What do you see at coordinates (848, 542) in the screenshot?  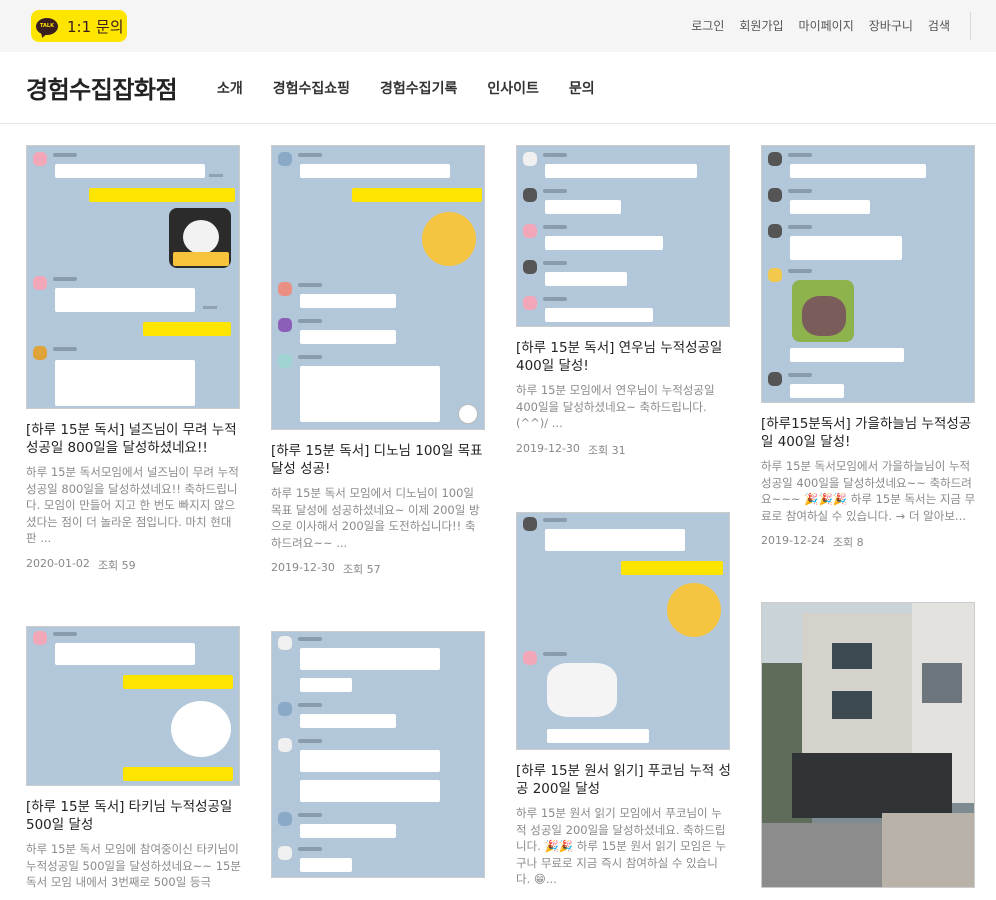 I see `post-views: 조회 8` at bounding box center [848, 542].